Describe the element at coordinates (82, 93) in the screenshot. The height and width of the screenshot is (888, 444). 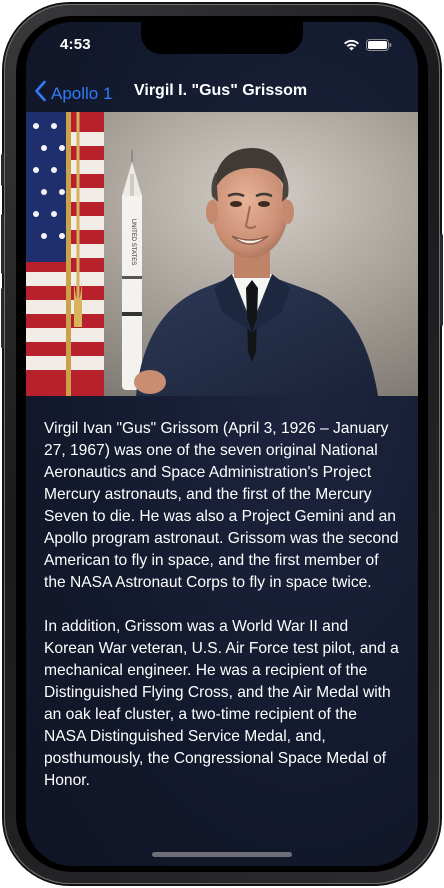
I see `back-button-label: Apollo 1` at that location.